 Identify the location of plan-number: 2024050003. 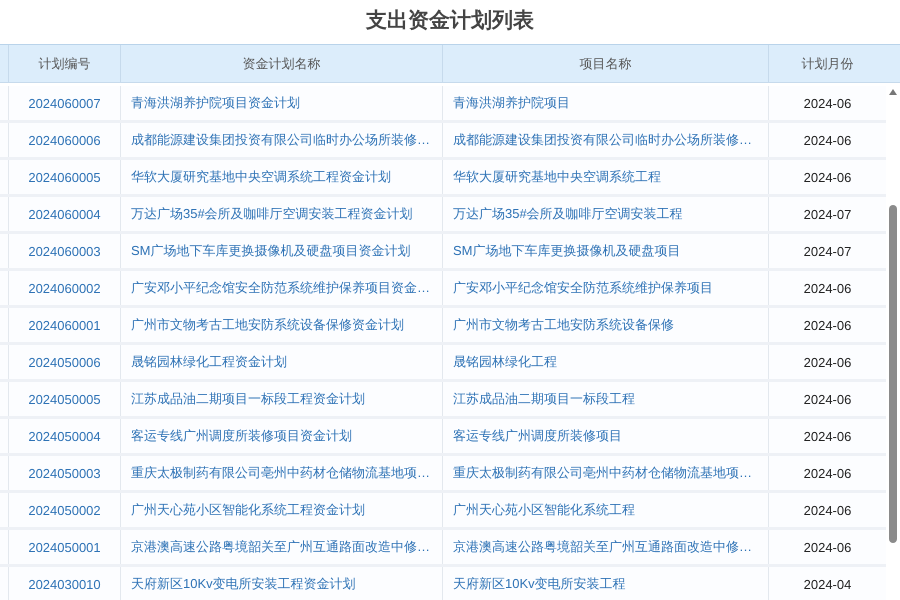
(64, 473).